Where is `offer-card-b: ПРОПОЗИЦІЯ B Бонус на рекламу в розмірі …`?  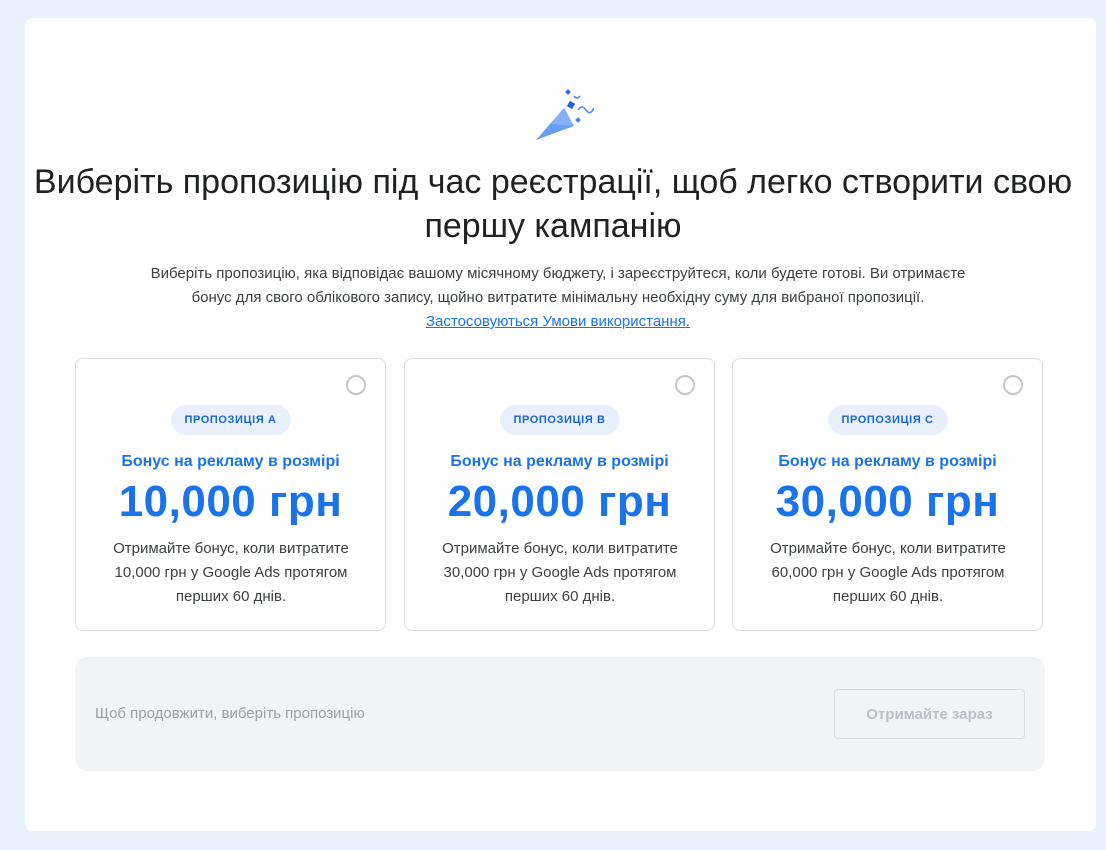
offer-card-b: ПРОПОЗИЦІЯ B Бонус на рекламу в розмірі … is located at coordinates (559, 494).